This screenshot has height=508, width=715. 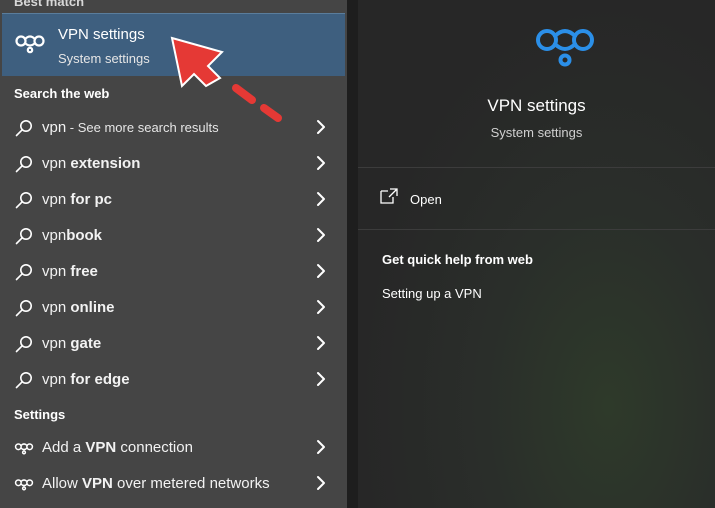 I want to click on web-result-row-label: vpn for pc, so click(x=77, y=199).